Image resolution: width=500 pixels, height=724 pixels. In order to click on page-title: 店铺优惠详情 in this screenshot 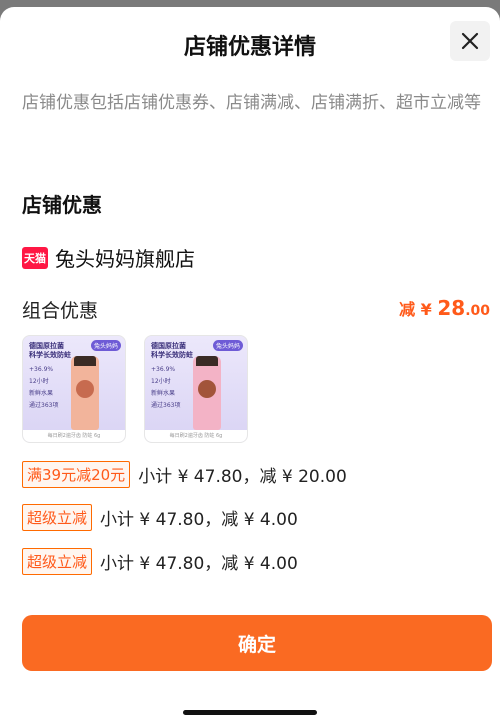, I will do `click(249, 47)`.